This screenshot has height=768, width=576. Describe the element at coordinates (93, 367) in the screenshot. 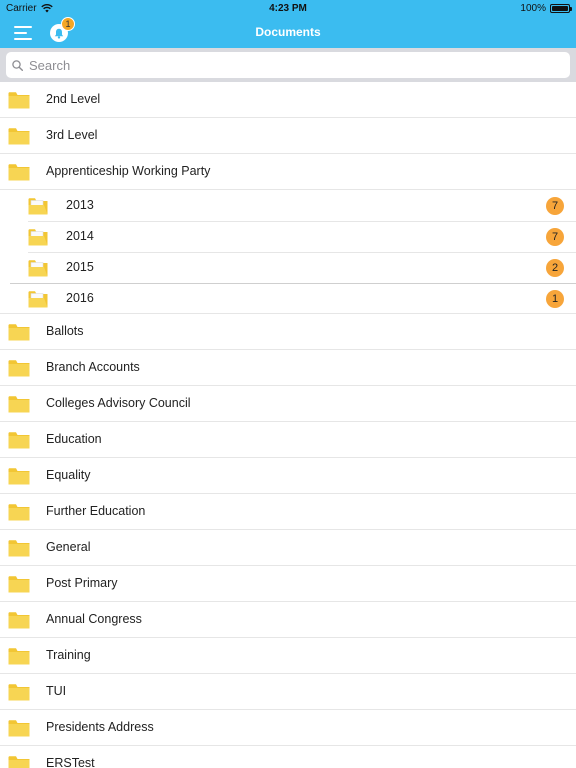

I see `folder-label: Branch Accounts` at that location.